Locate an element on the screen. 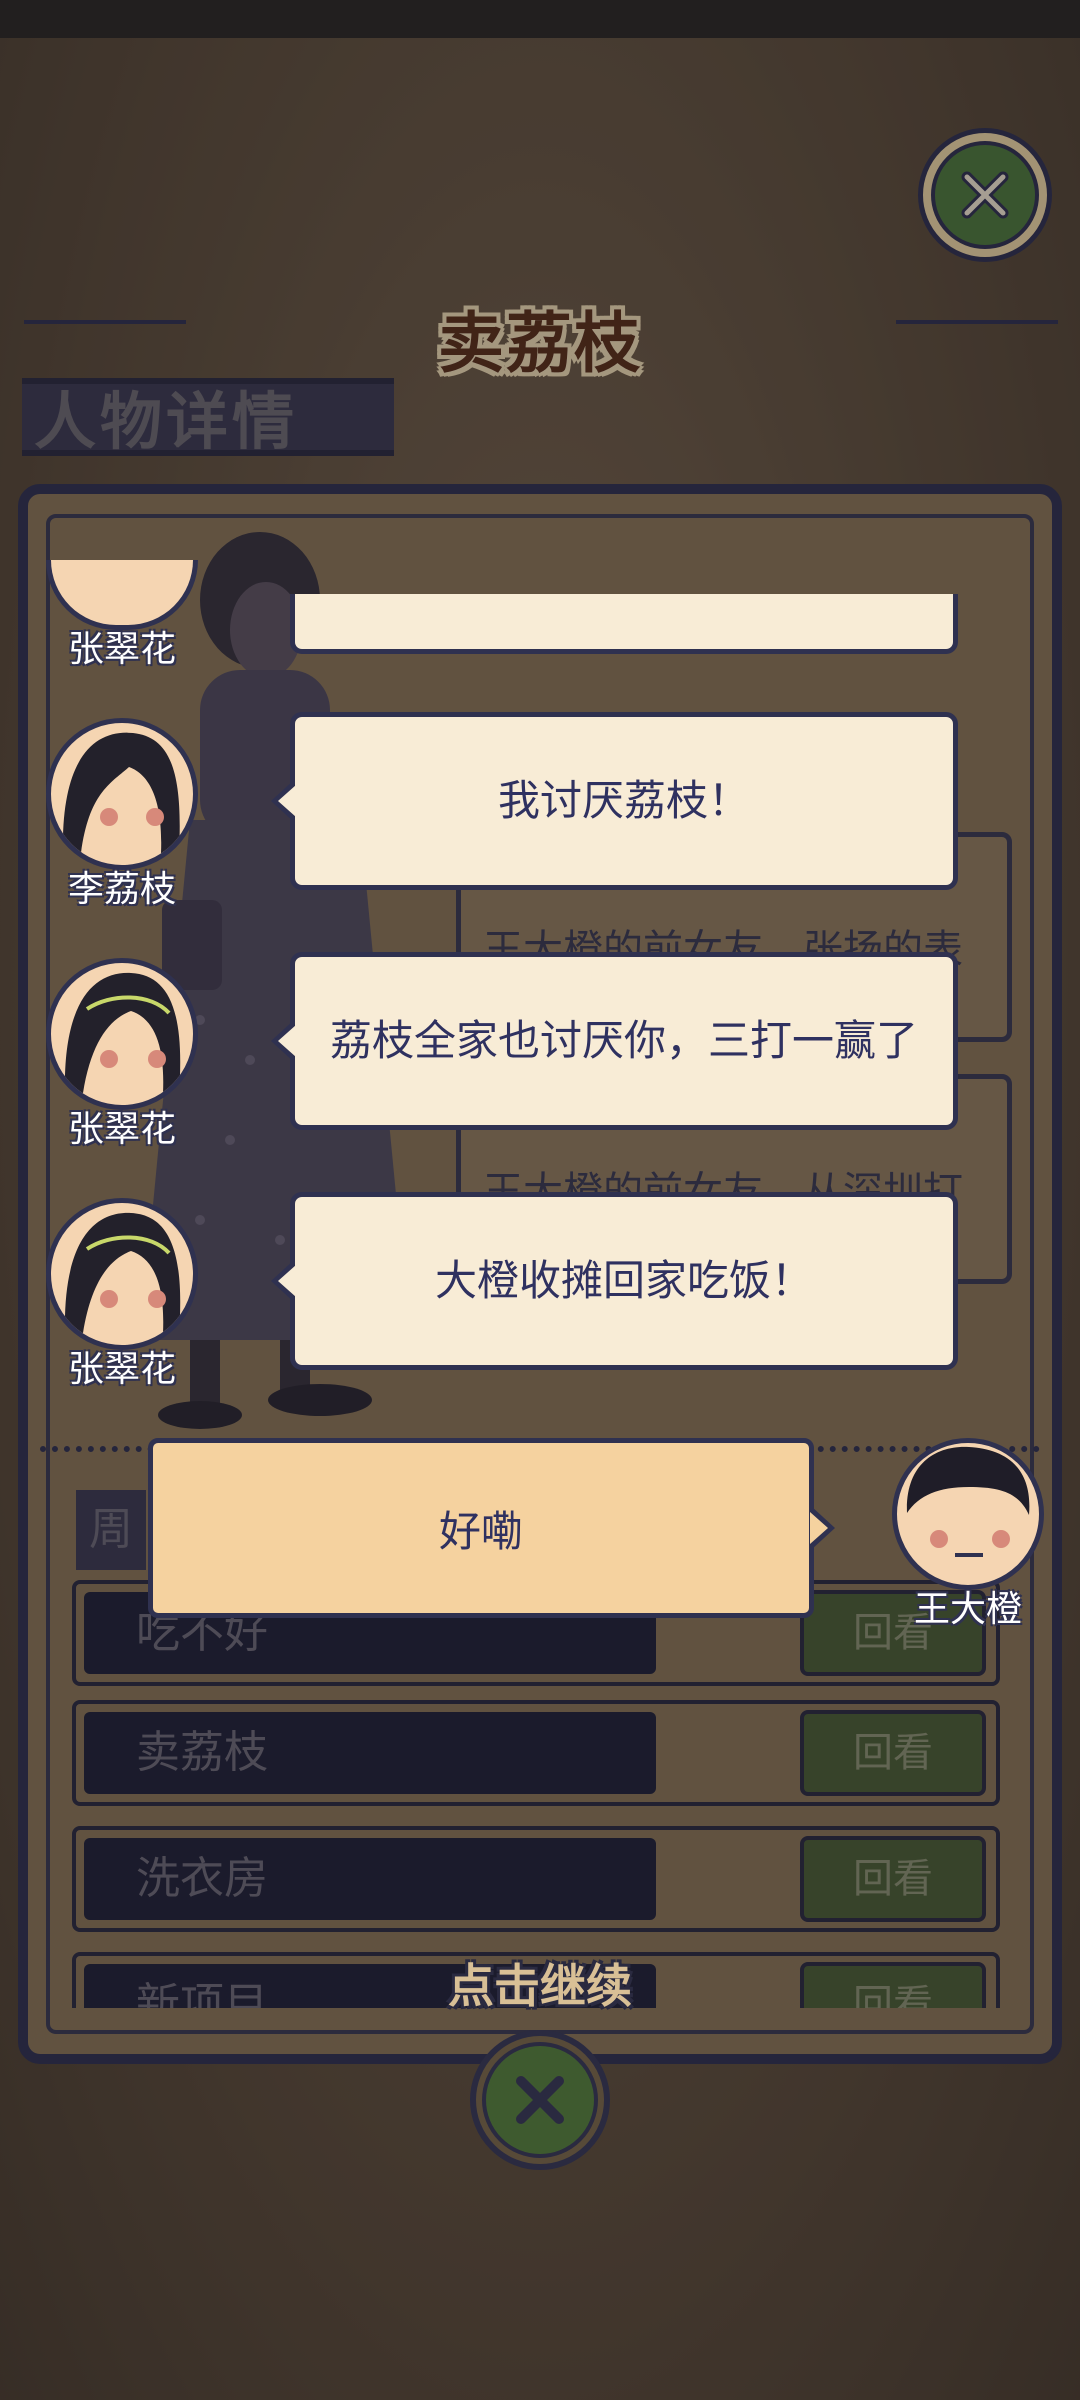  chat-bubble: 大橙收摊回家吃饭！ is located at coordinates (614, 1281).